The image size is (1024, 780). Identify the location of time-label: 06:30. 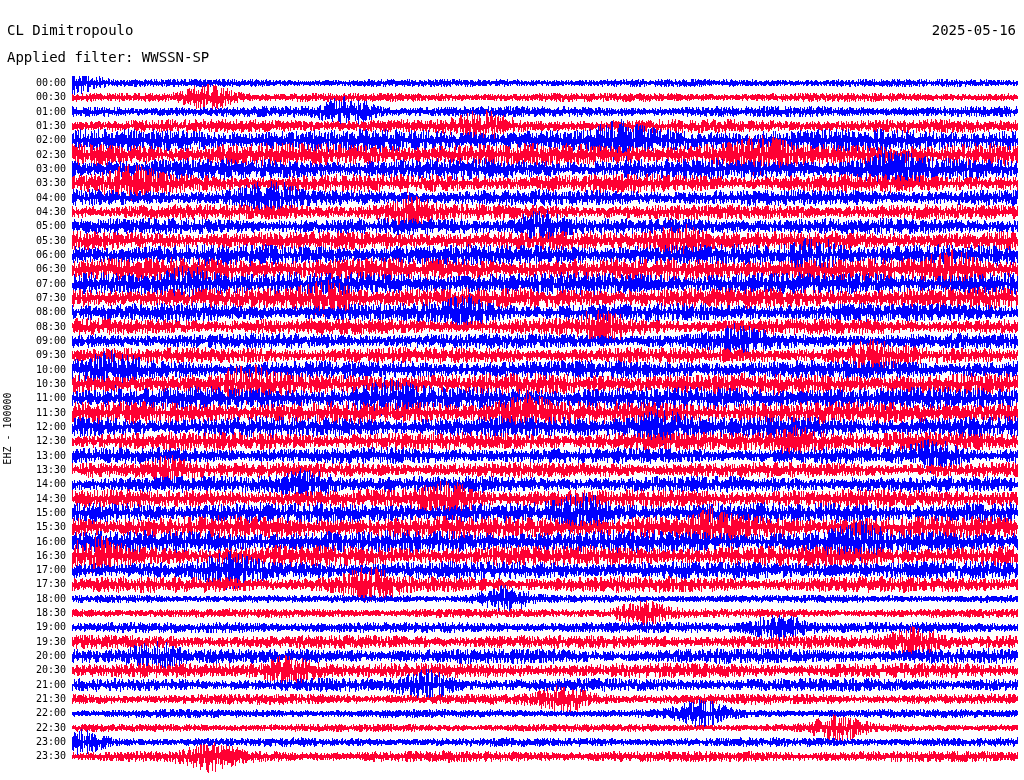
(50, 269).